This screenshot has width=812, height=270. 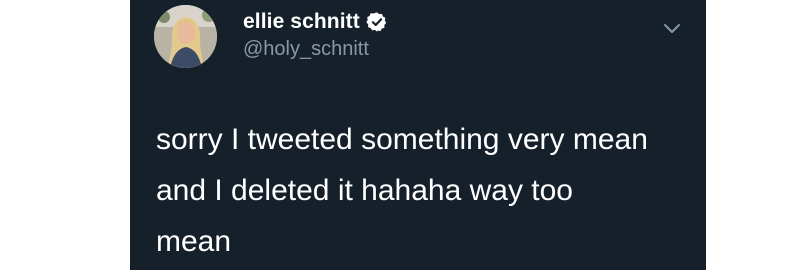 I want to click on user-handle: @holy_schnitt, so click(x=306, y=49).